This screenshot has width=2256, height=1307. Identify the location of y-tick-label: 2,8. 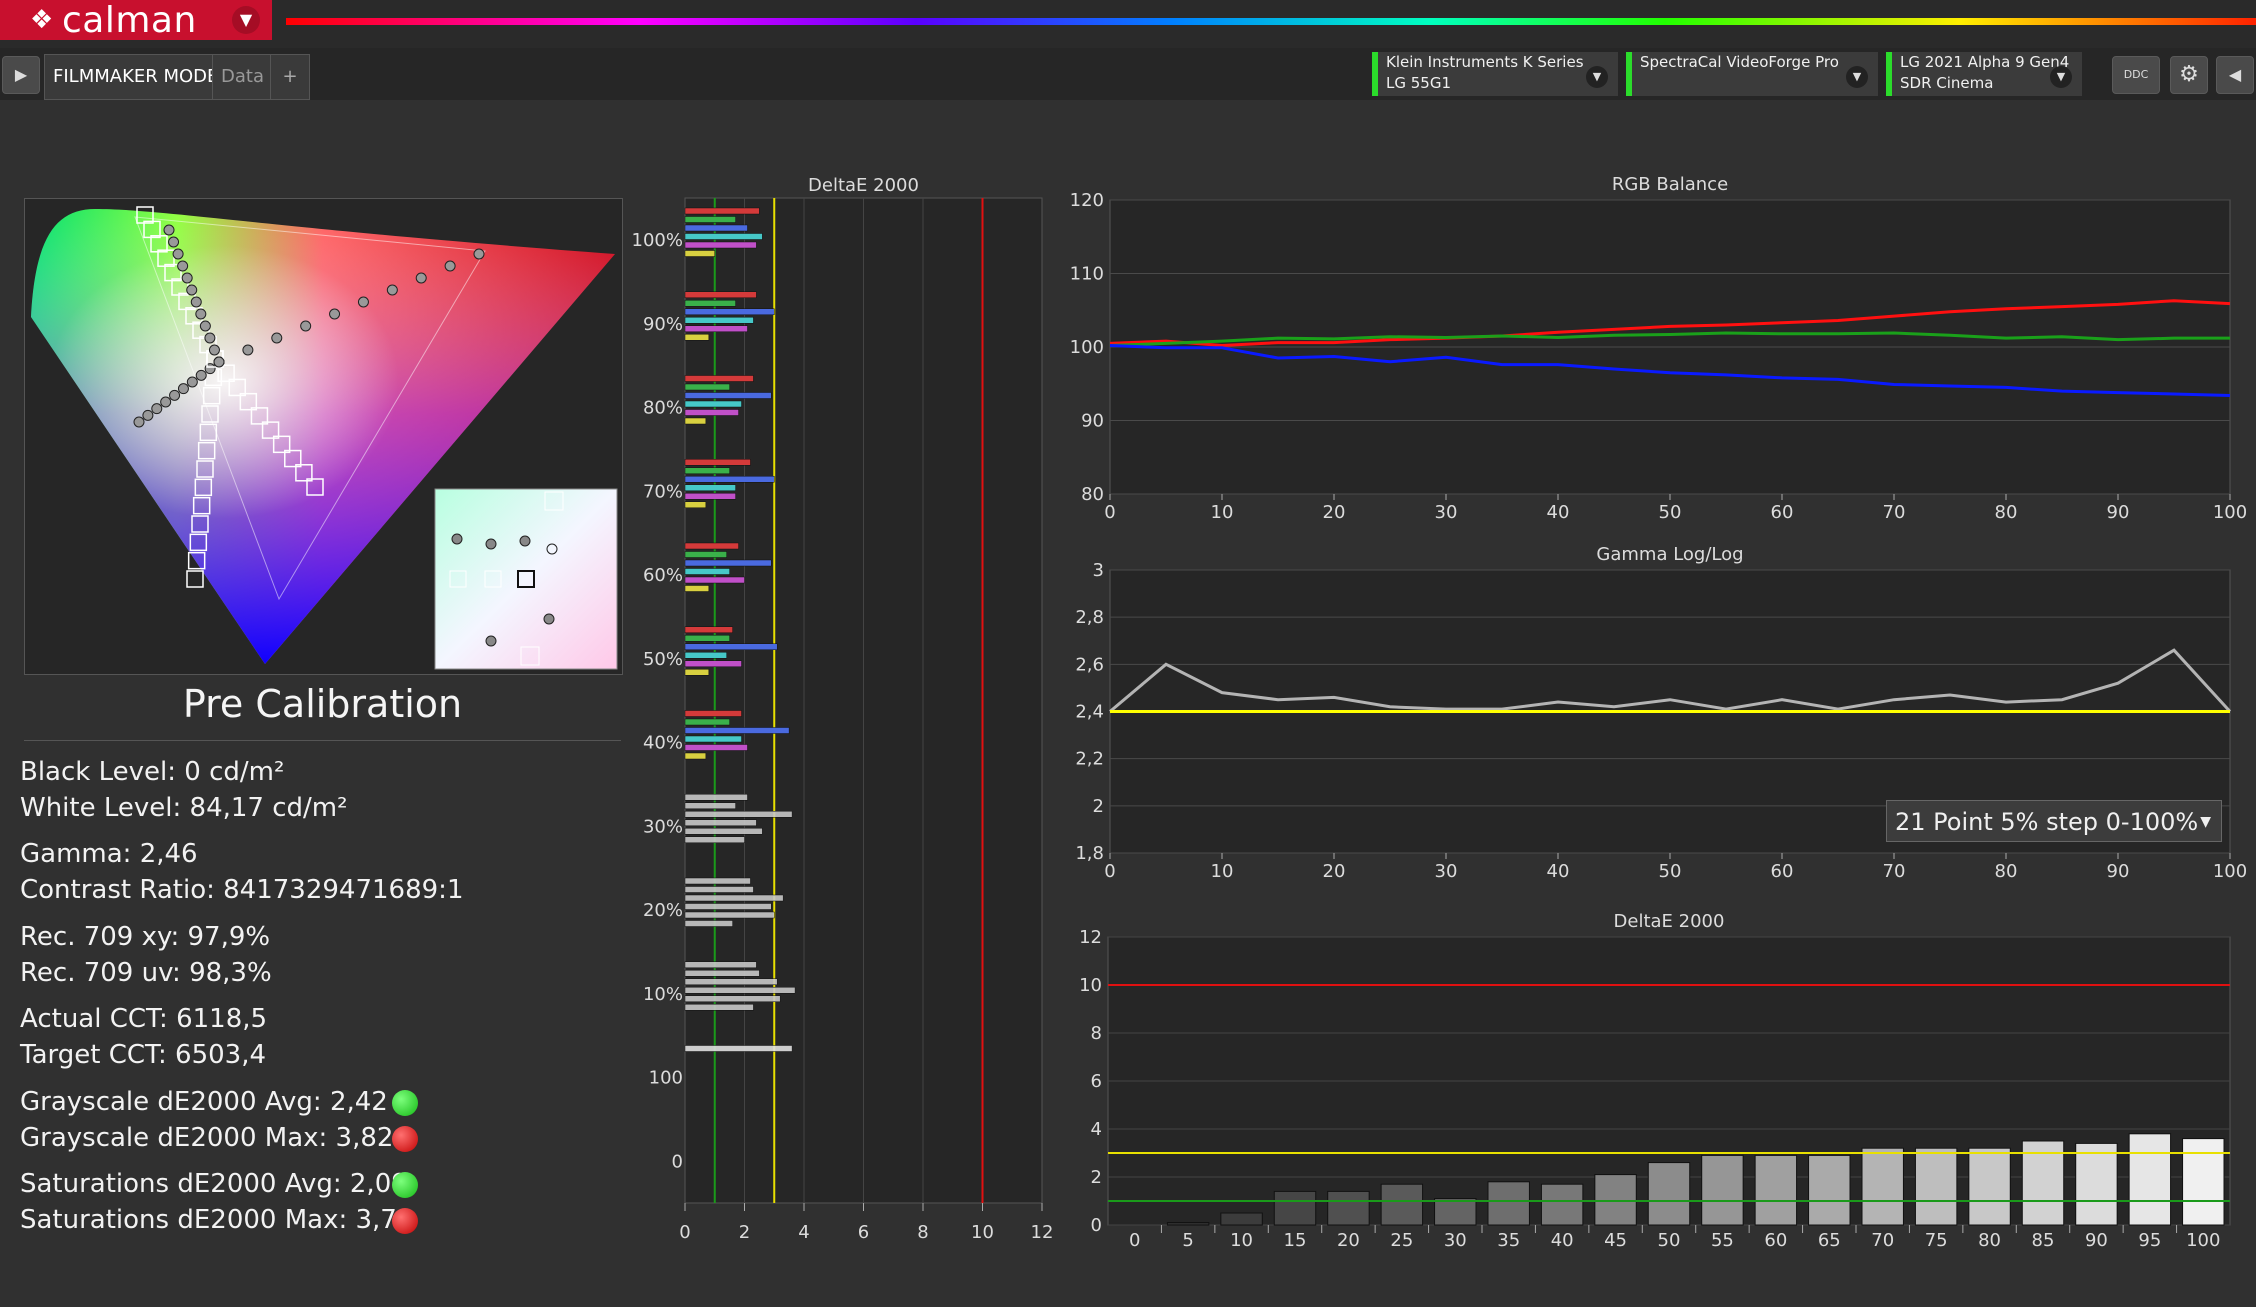
(1089, 617).